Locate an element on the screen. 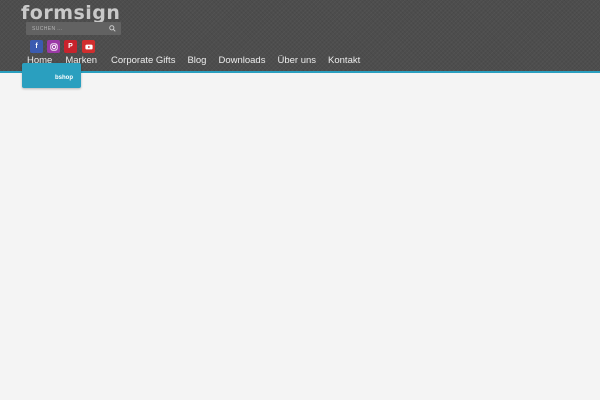 This screenshot has width=600, height=400. dropdown-item-shop: bshop is located at coordinates (64, 78).